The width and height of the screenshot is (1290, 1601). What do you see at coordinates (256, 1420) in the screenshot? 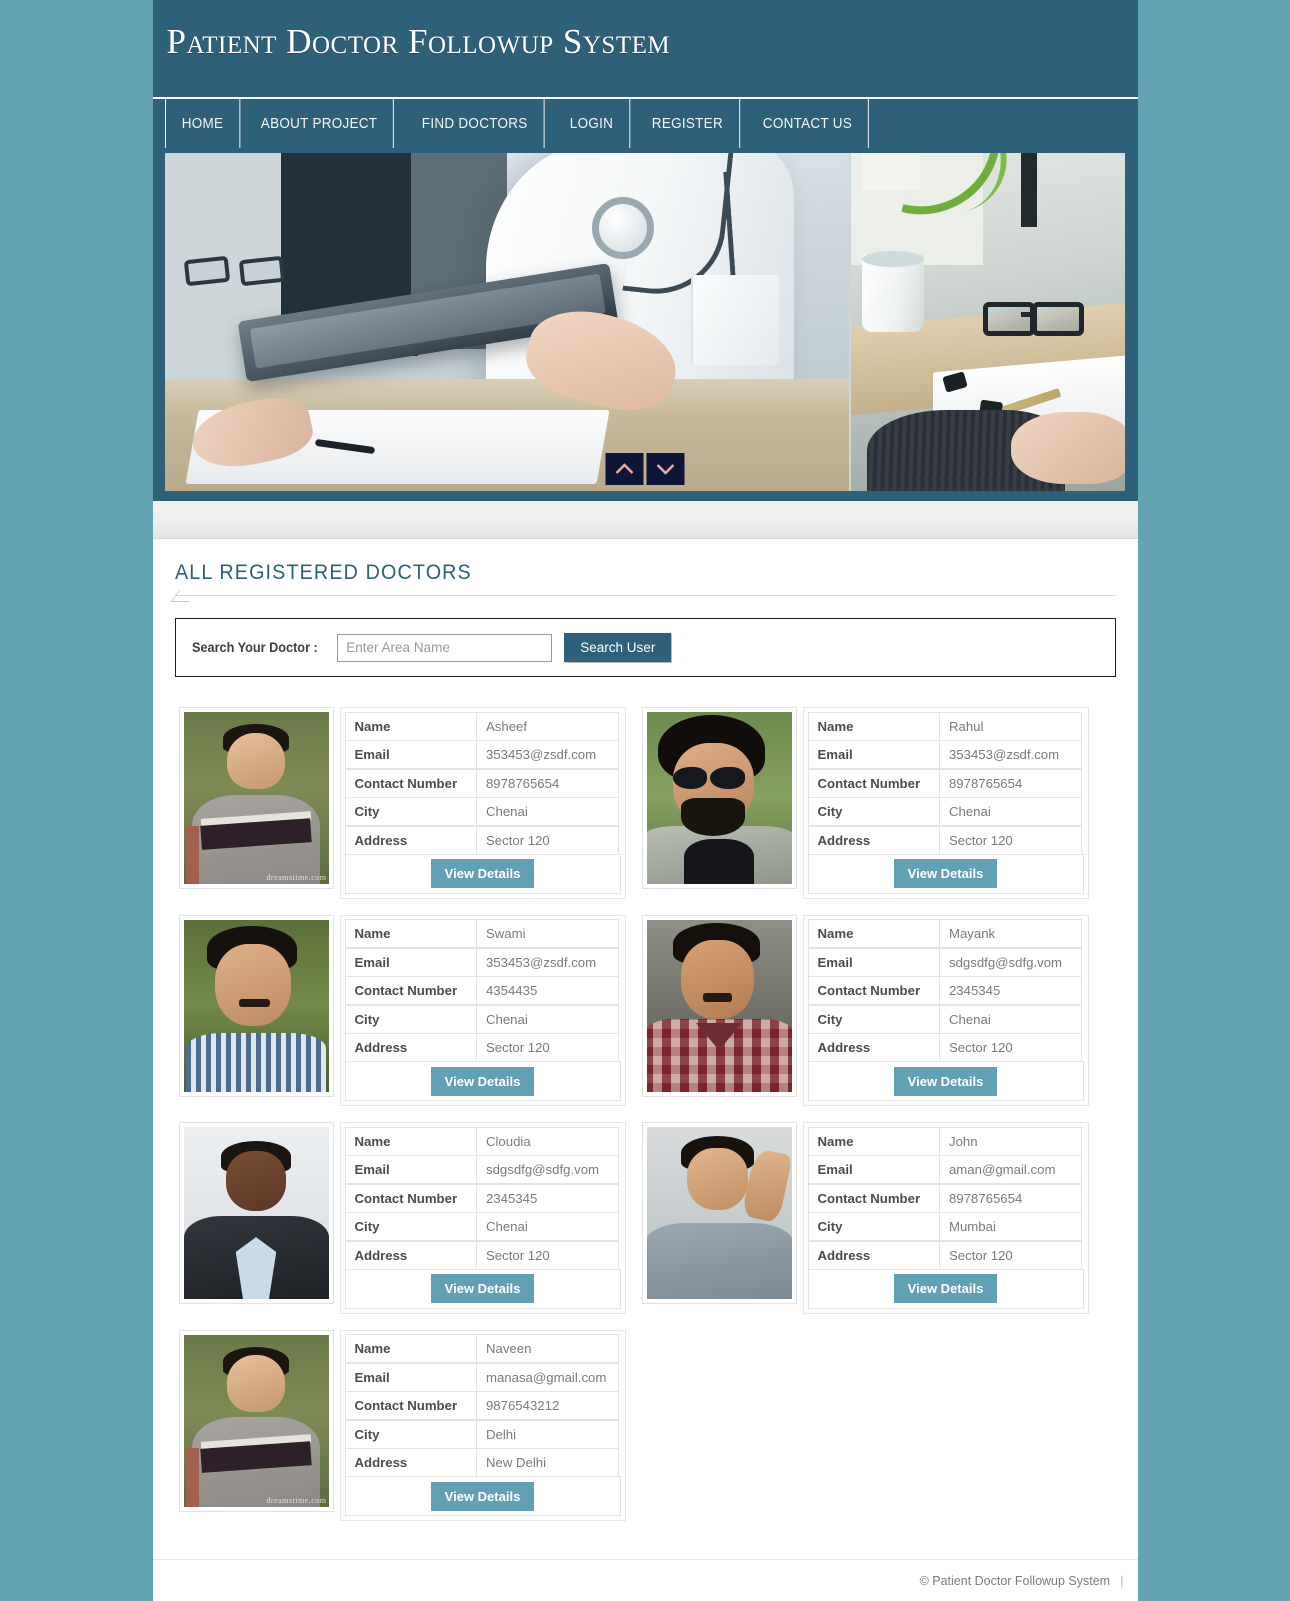
I see `doctor-photo: dreamstime.com` at bounding box center [256, 1420].